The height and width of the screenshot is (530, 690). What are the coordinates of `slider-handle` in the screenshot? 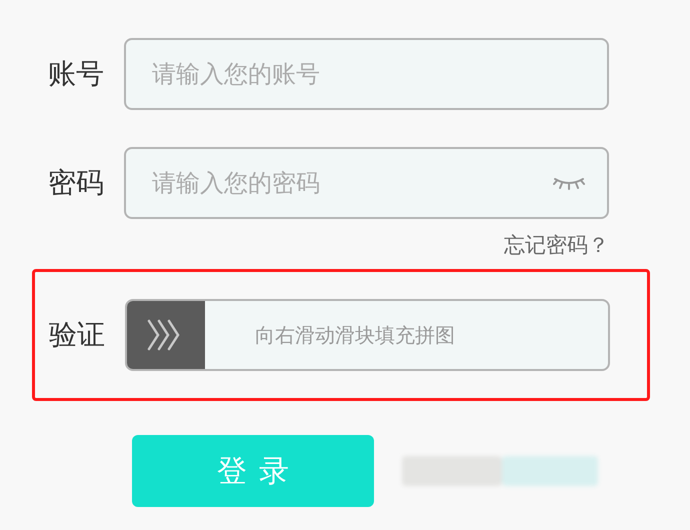 It's located at (166, 335).